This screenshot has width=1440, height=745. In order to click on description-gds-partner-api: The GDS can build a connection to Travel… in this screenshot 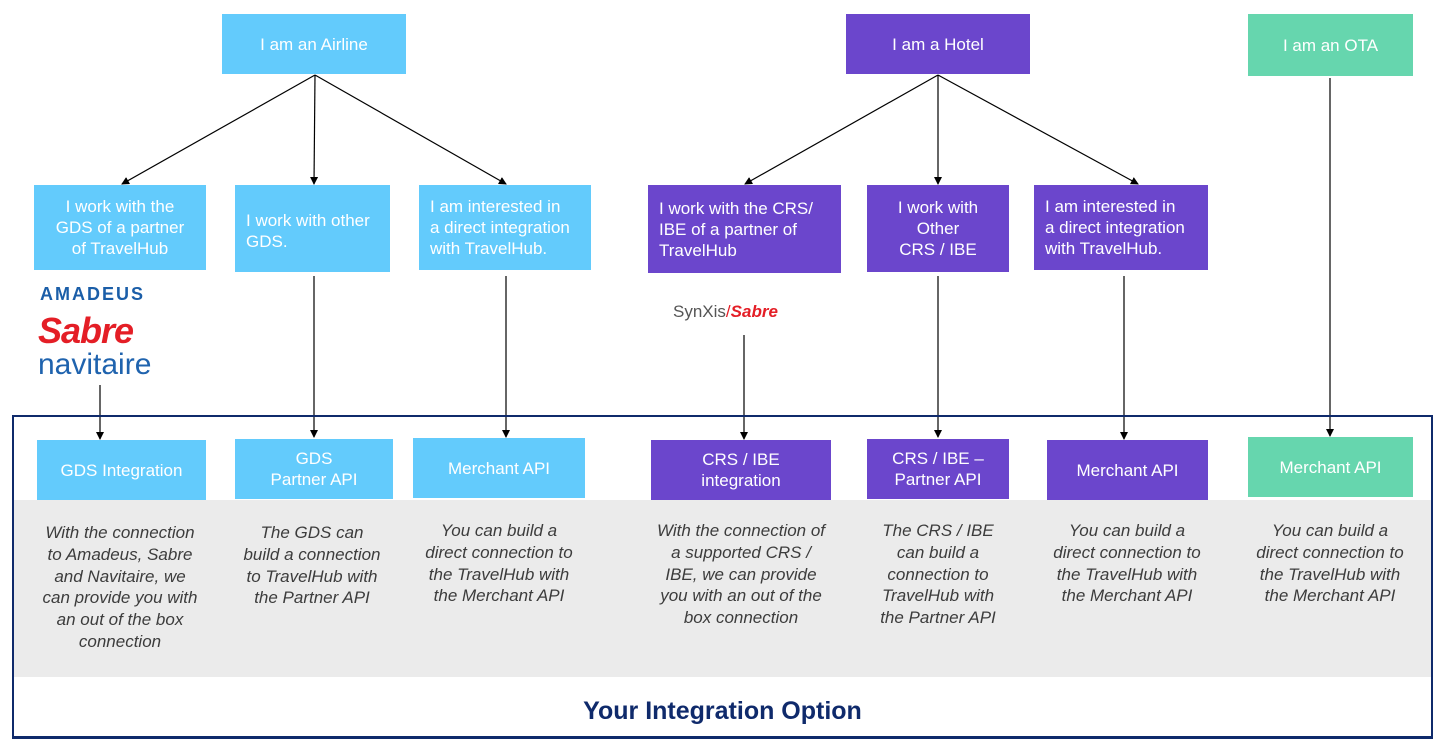, I will do `click(312, 565)`.